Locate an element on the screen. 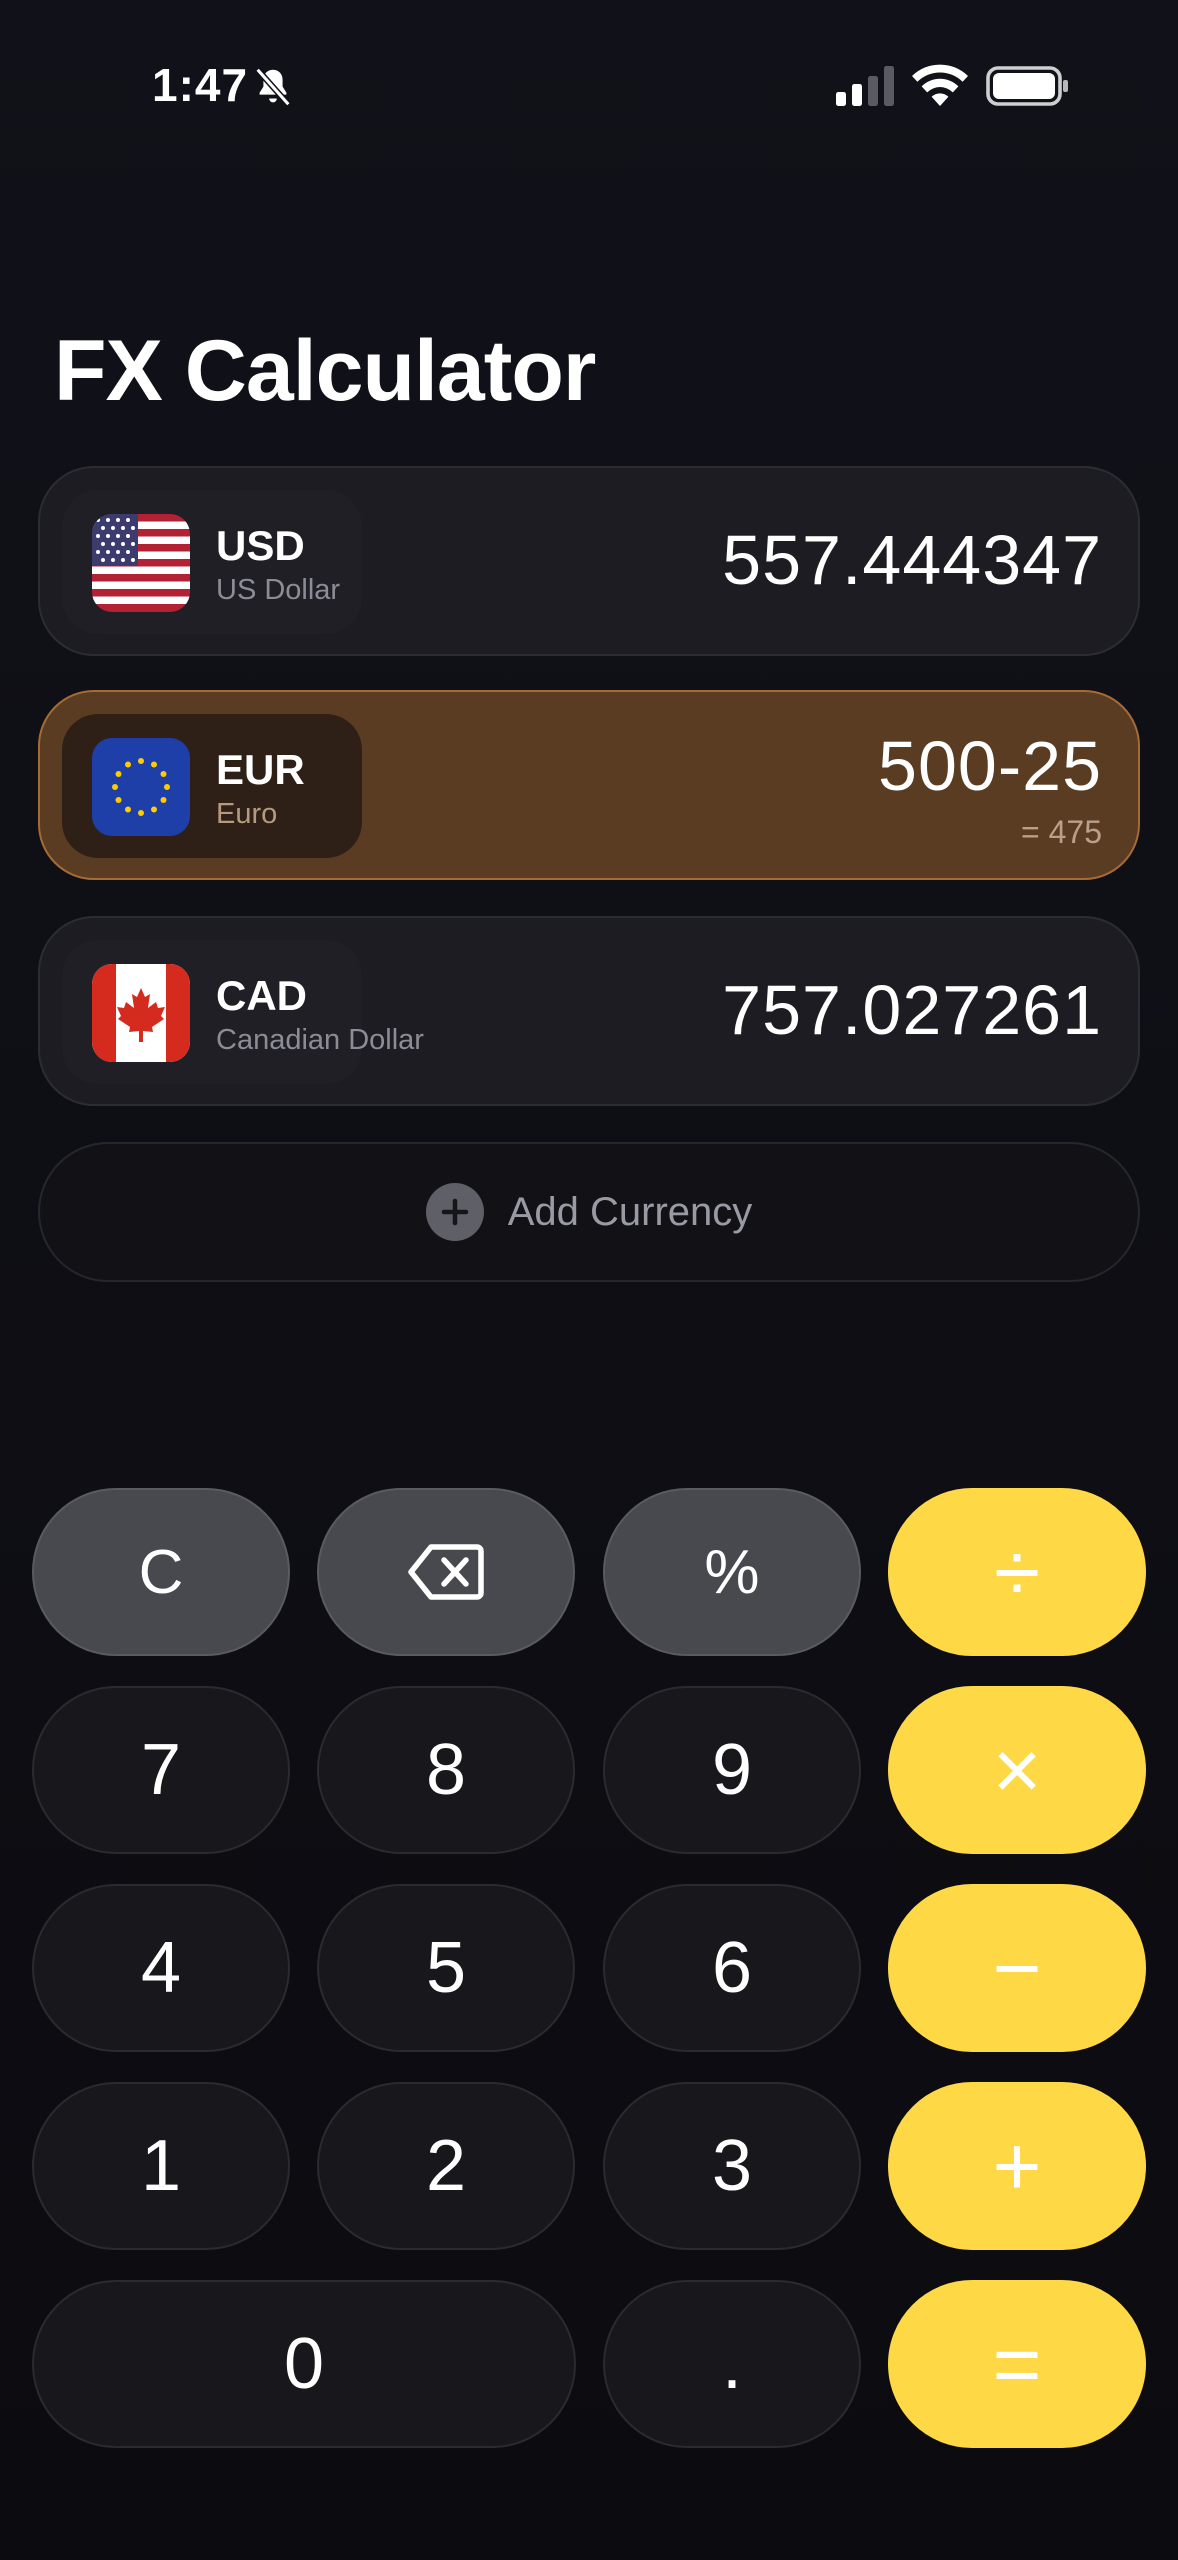 The height and width of the screenshot is (2560, 1178). currency-value: 757.027261 is located at coordinates (912, 1010).